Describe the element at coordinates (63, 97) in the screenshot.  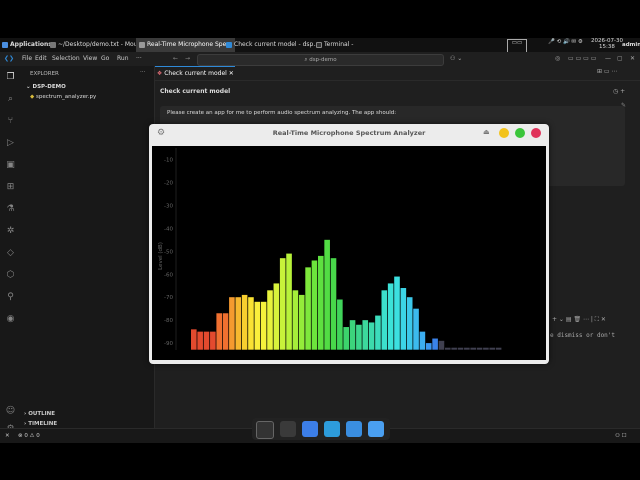
I see `file-item: ◆ spectrum_analyzer.py` at that location.